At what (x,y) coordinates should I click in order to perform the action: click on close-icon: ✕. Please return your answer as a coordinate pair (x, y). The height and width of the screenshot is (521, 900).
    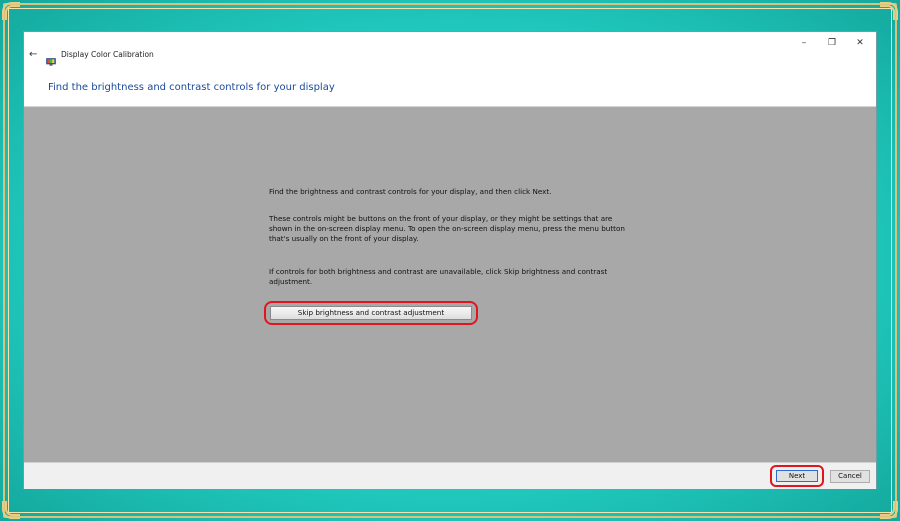
    Looking at the image, I should click on (860, 43).